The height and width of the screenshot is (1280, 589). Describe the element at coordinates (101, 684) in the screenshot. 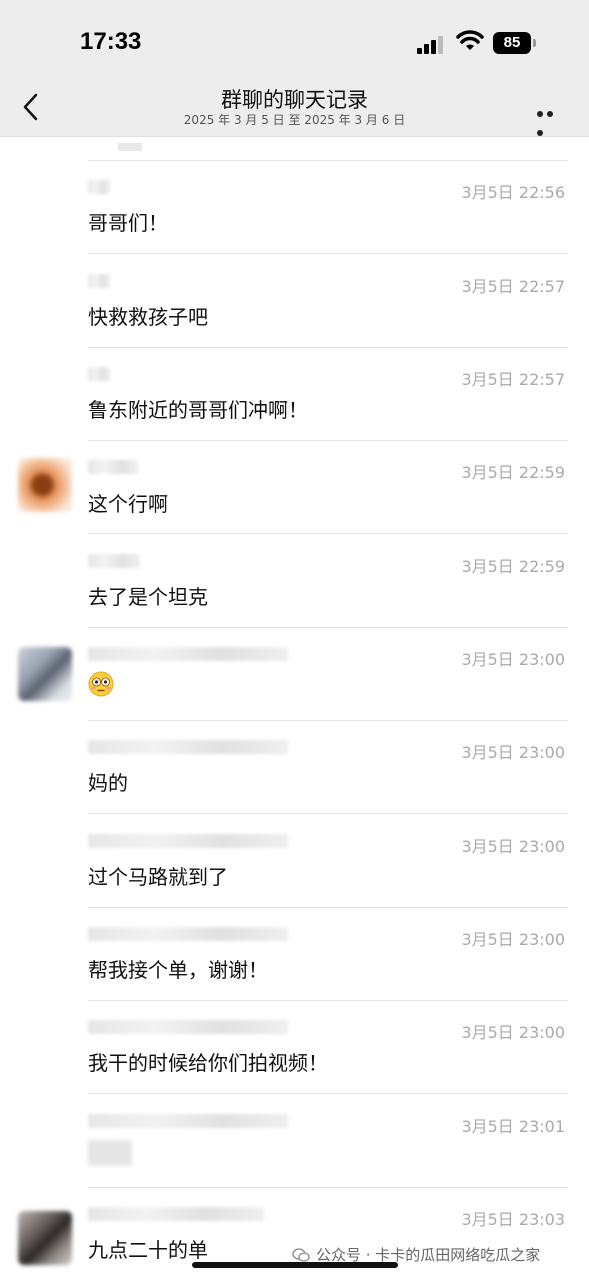

I see `flushed-face-emoji-icon` at that location.